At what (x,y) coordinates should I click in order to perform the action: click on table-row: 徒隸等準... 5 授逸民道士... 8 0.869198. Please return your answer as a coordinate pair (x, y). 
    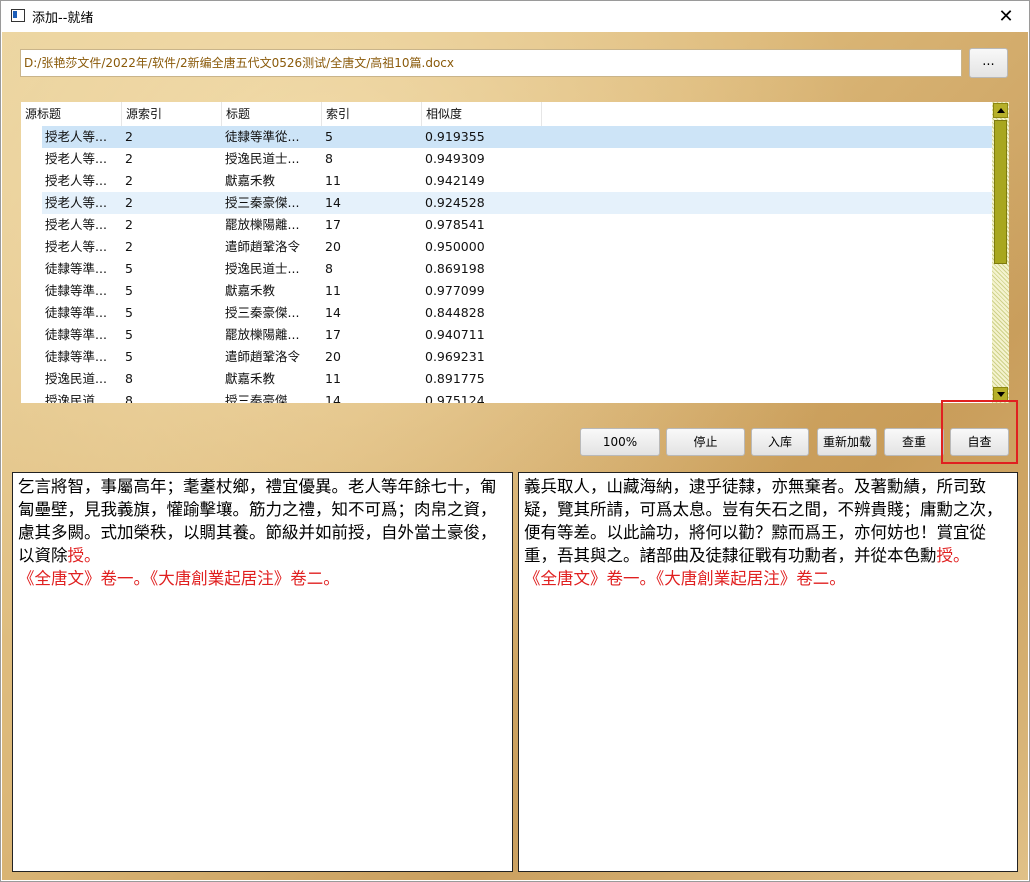
    Looking at the image, I should click on (506, 269).